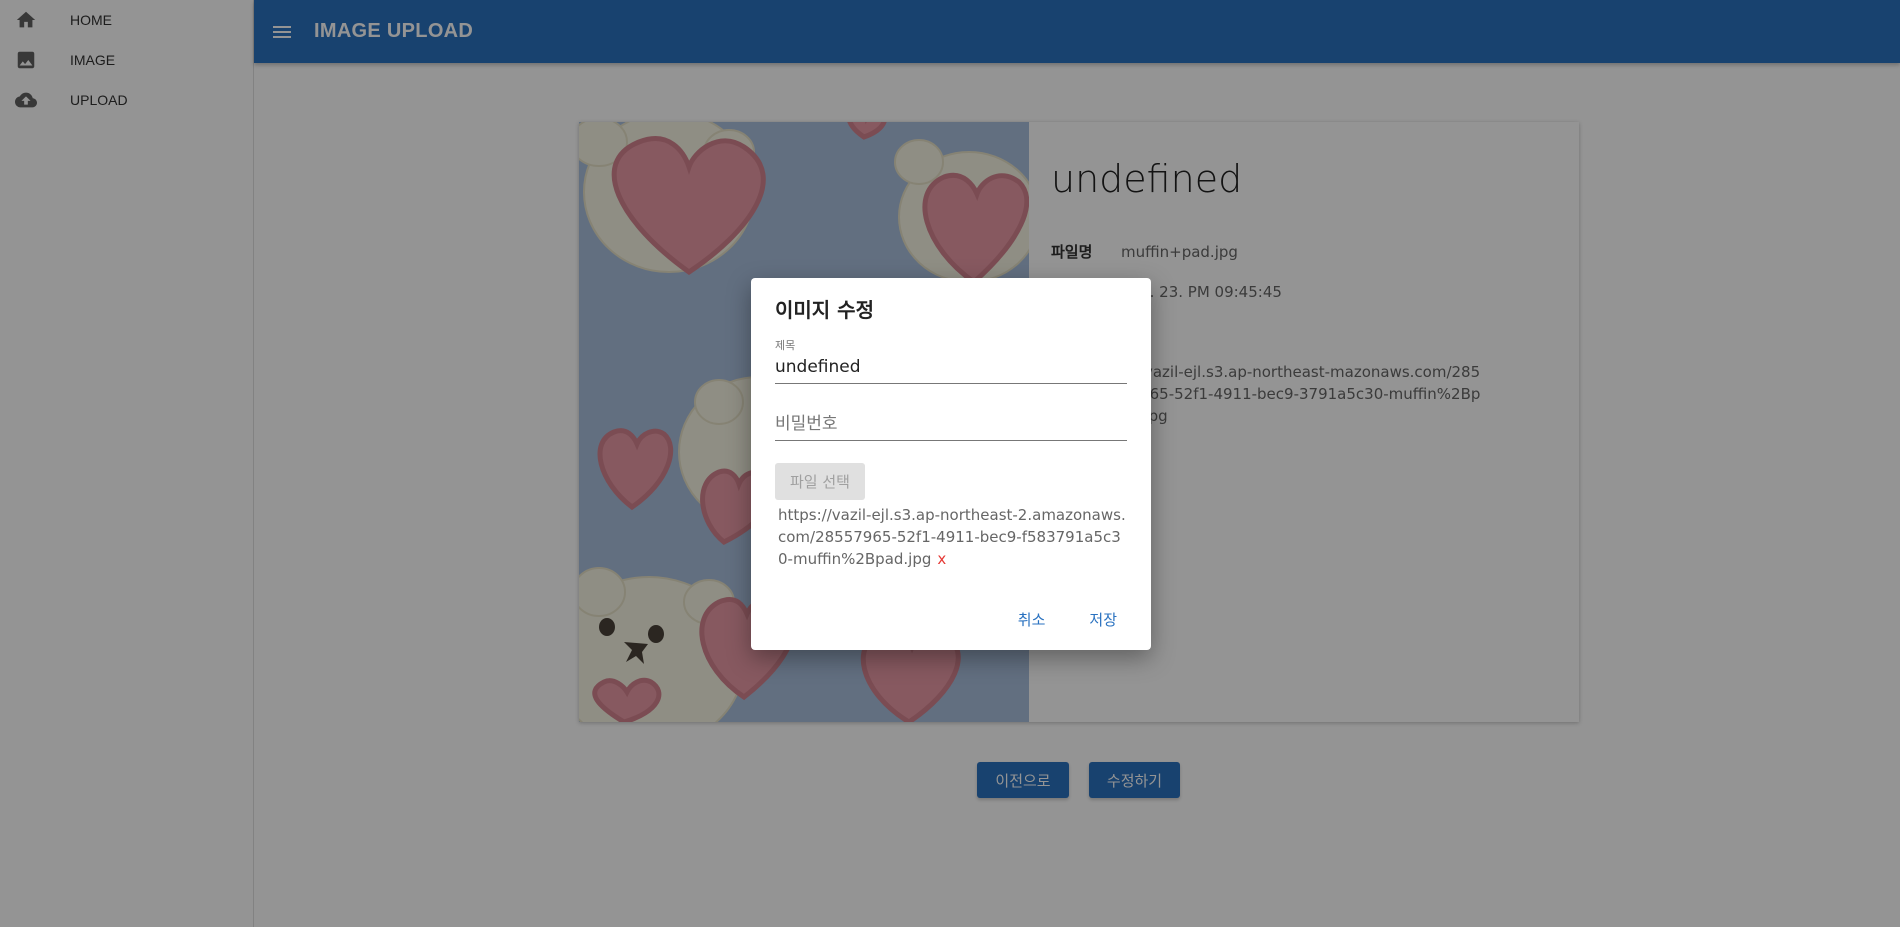  What do you see at coordinates (951, 369) in the screenshot?
I see `title-input` at bounding box center [951, 369].